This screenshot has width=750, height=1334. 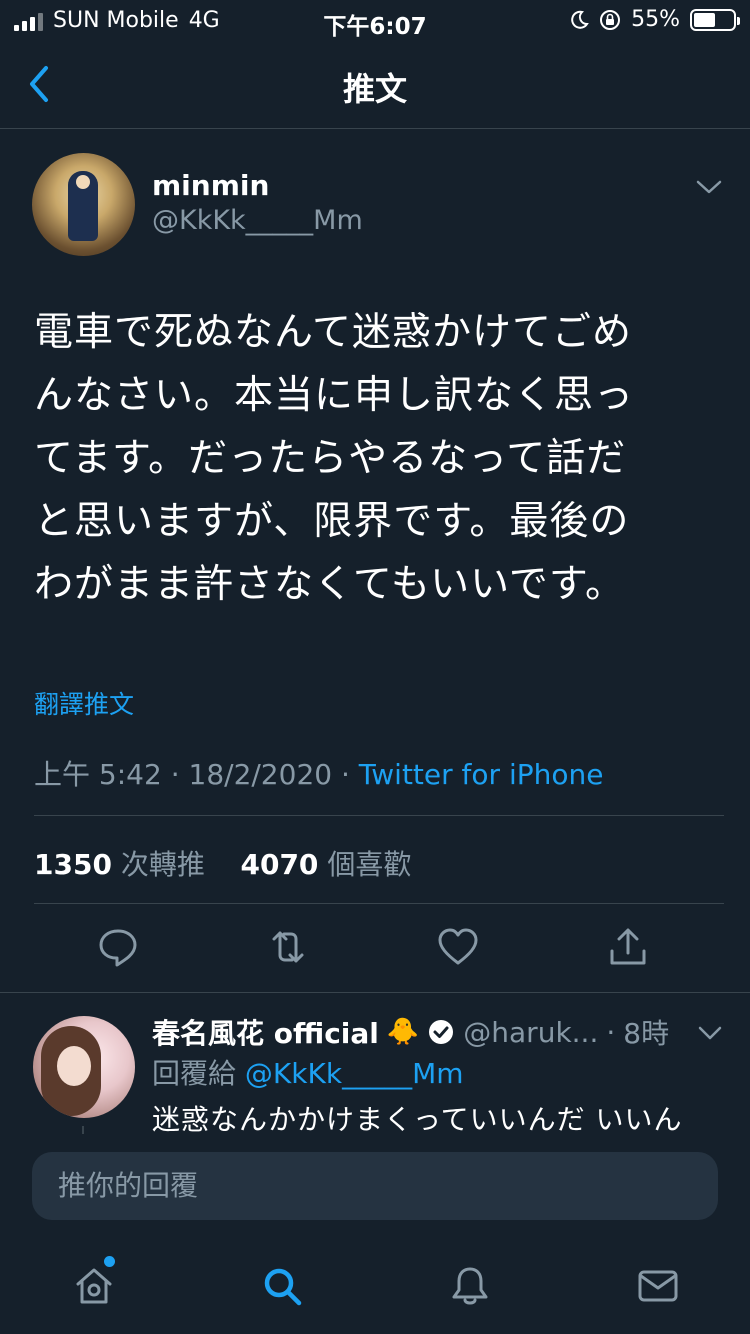 What do you see at coordinates (279, 864) in the screenshot?
I see `like-count: 4070` at bounding box center [279, 864].